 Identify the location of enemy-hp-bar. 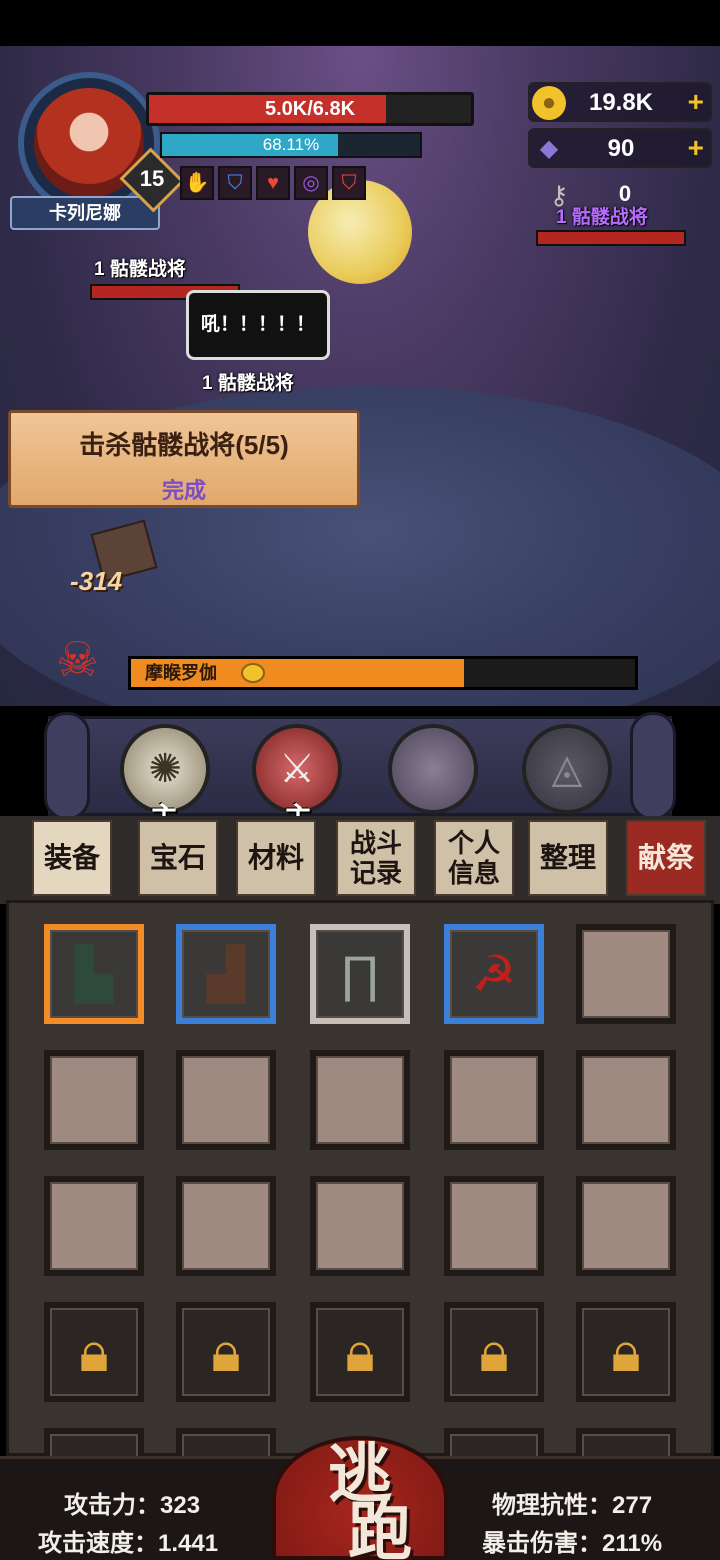
(611, 238).